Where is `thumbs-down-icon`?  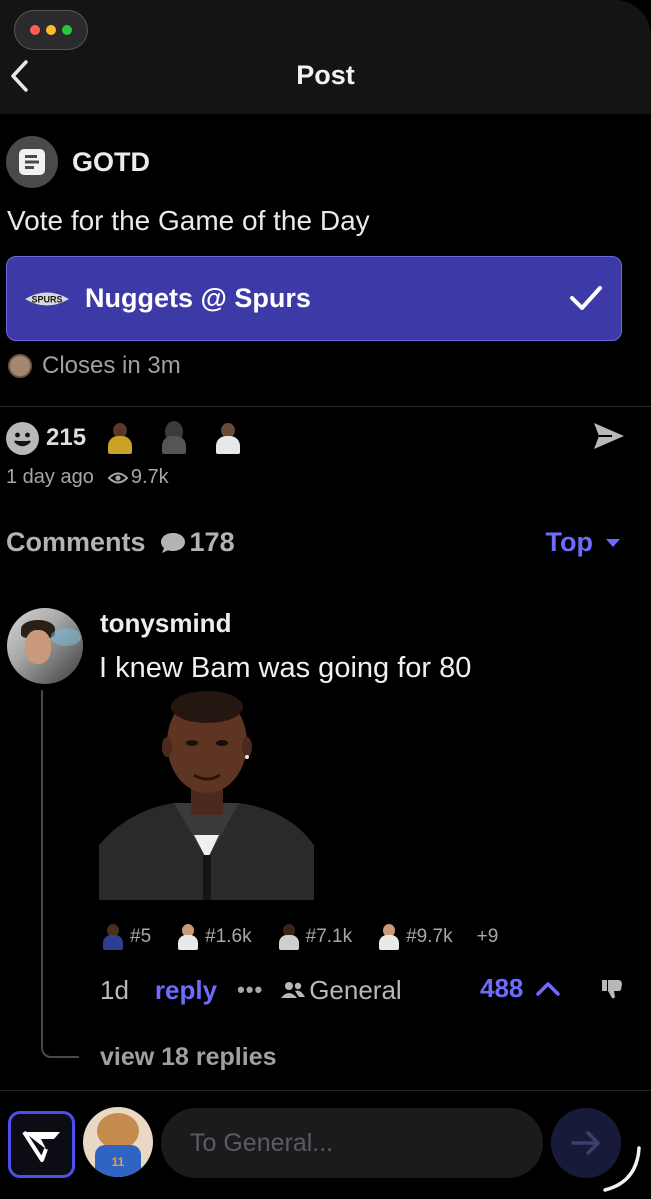
thumbs-down-icon is located at coordinates (612, 989).